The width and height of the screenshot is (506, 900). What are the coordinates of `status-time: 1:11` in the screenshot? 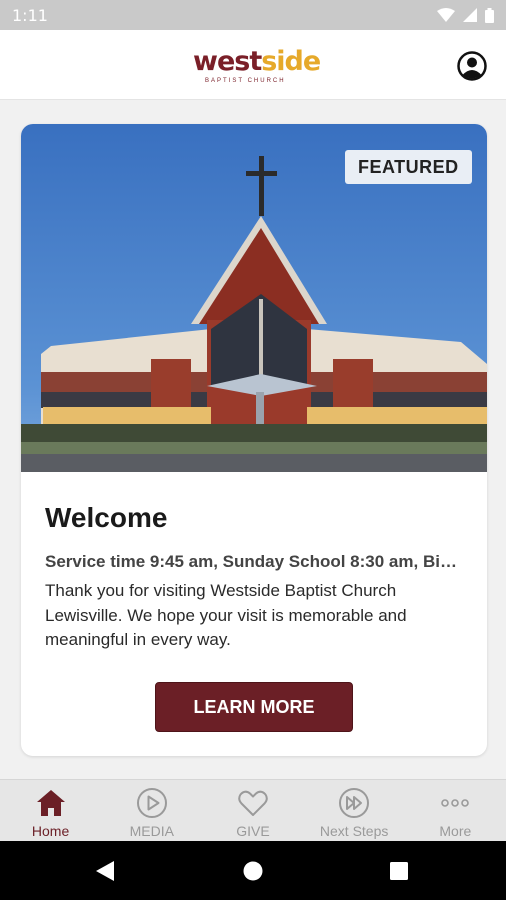 It's located at (30, 15).